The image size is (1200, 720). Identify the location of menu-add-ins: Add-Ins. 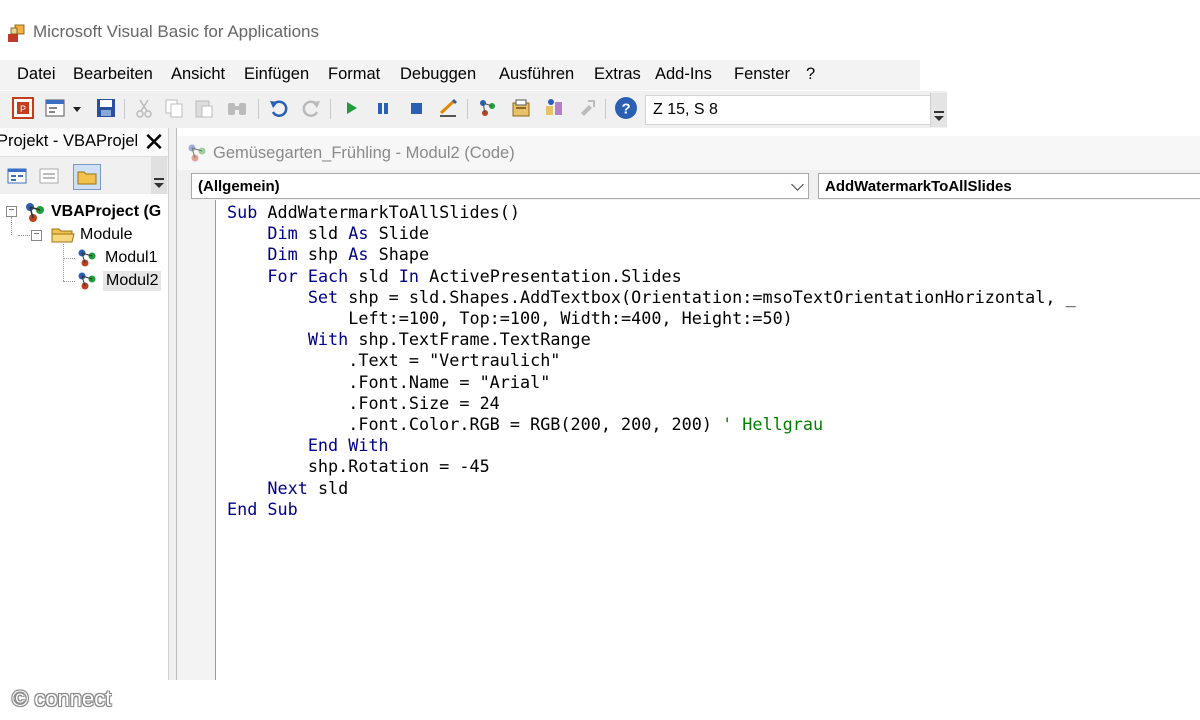
(683, 74).